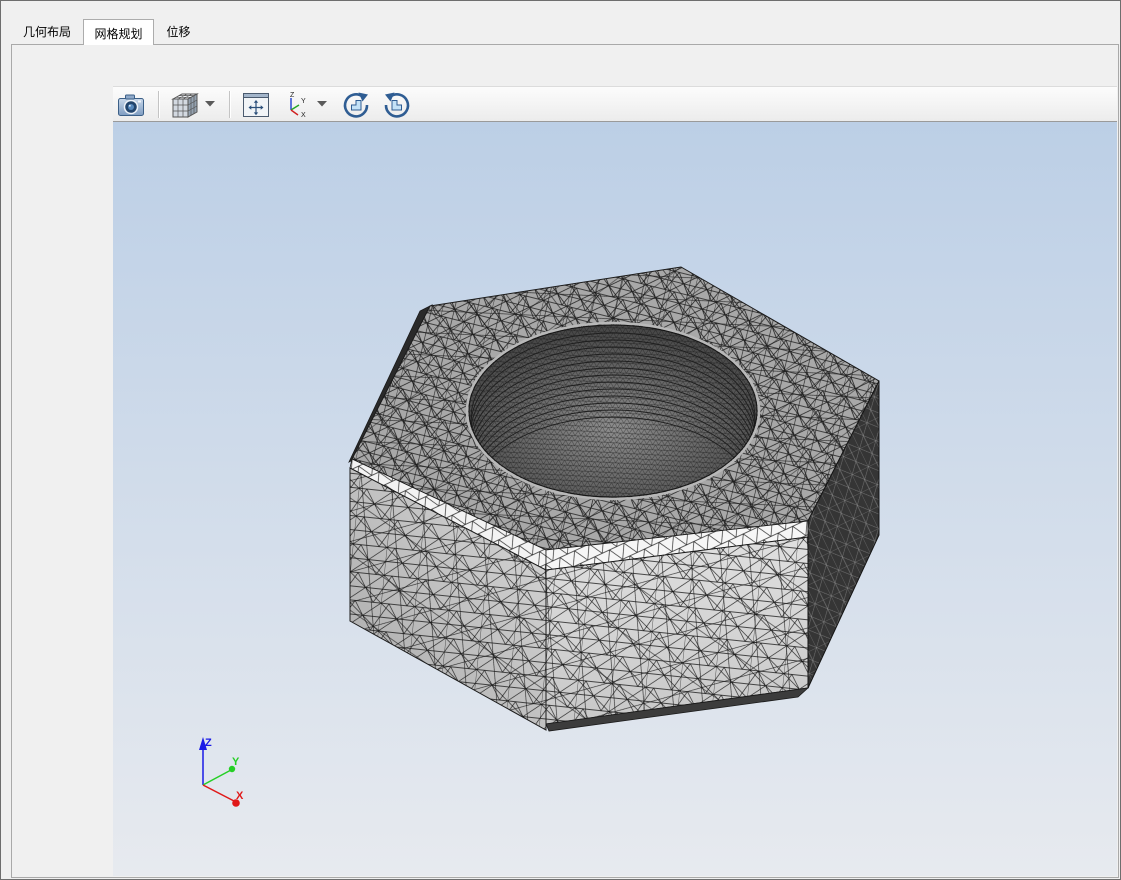  I want to click on fit-view-icon, so click(256, 105).